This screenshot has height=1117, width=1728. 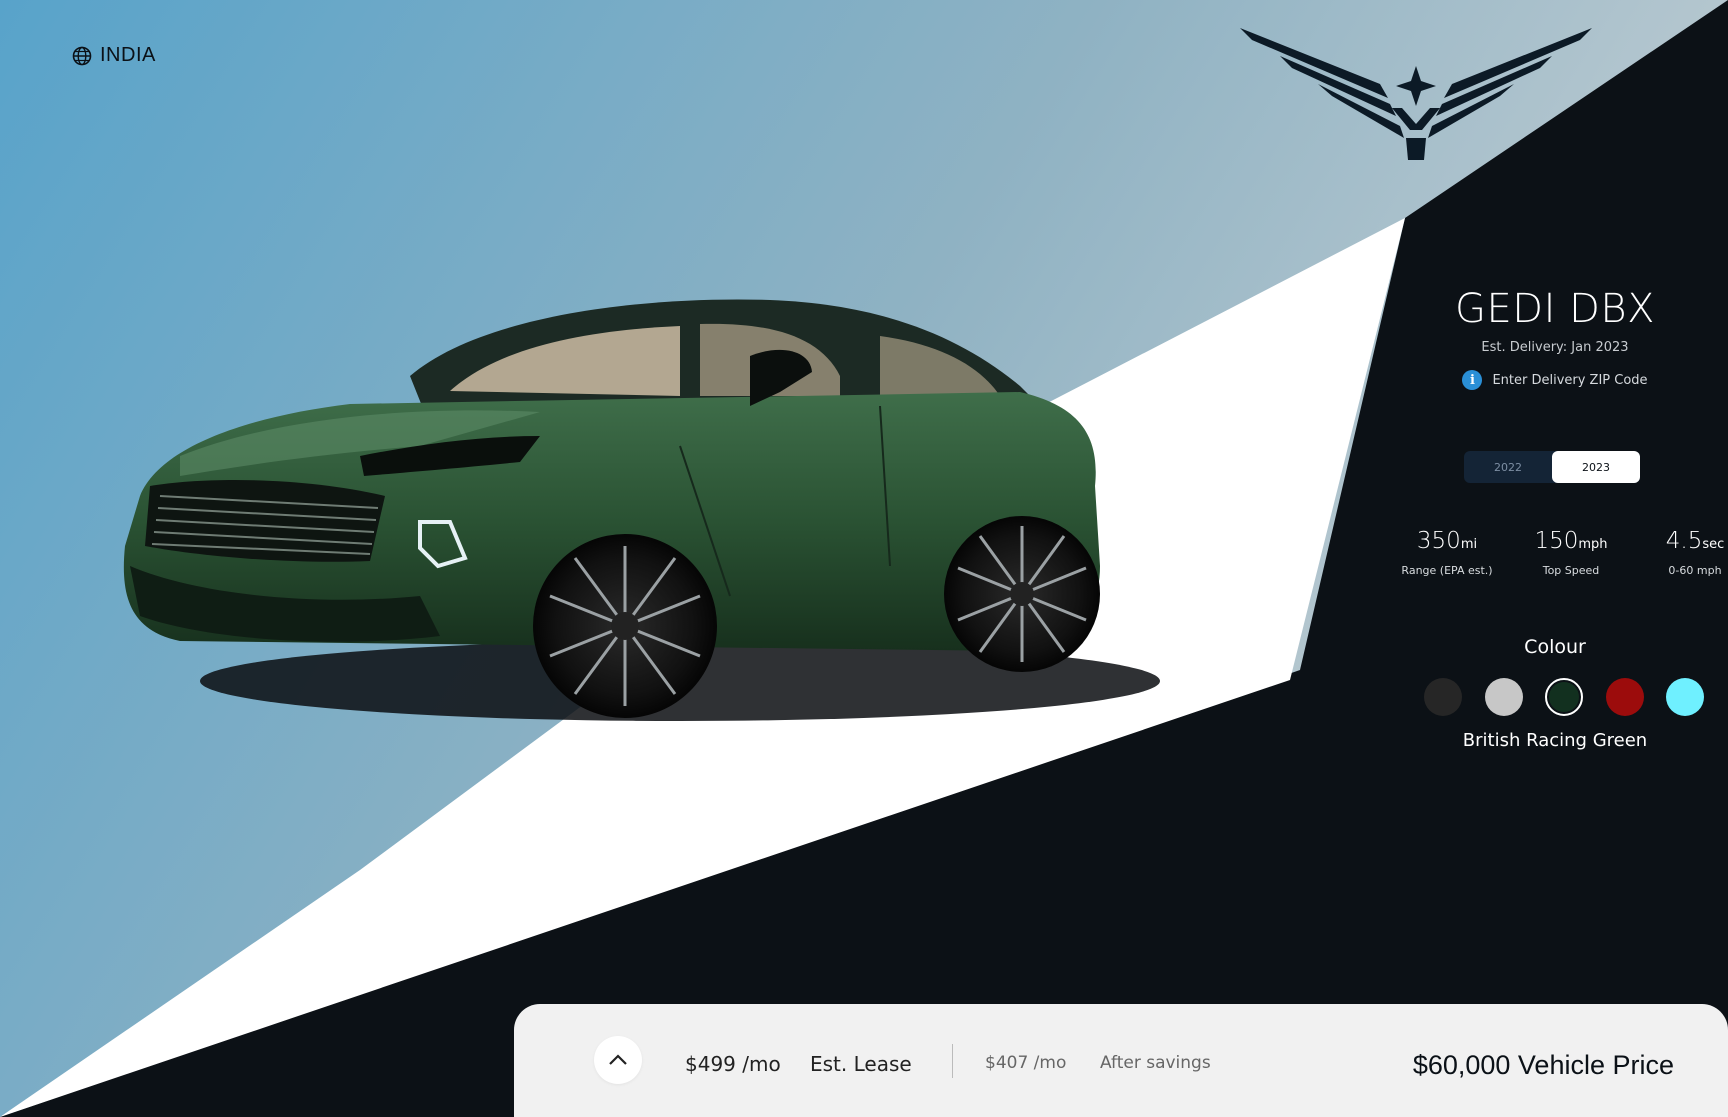 I want to click on colour-heading: Colour, so click(x=1555, y=647).